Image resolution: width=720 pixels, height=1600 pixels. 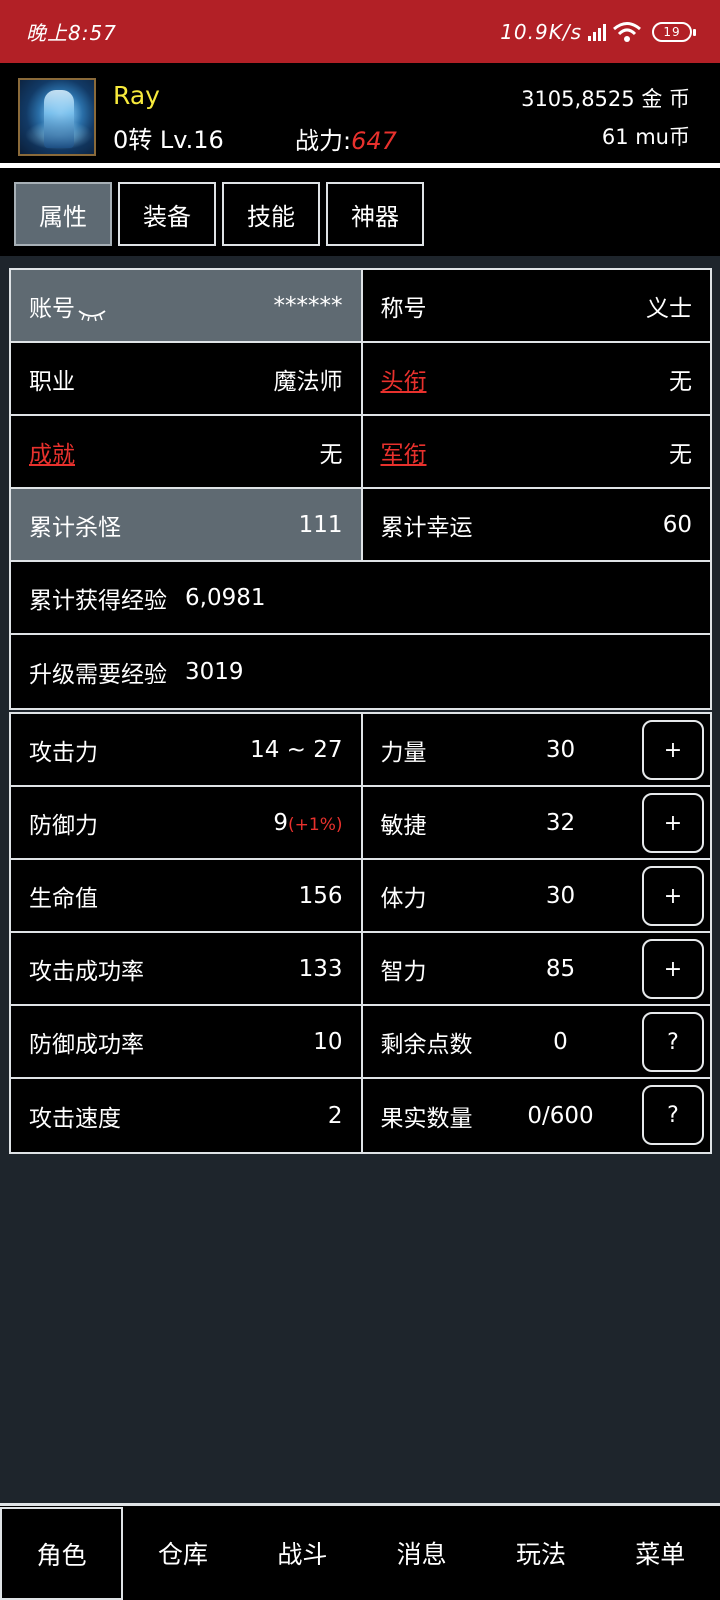 I want to click on account-cell: 账号 ******, so click(x=186, y=305).